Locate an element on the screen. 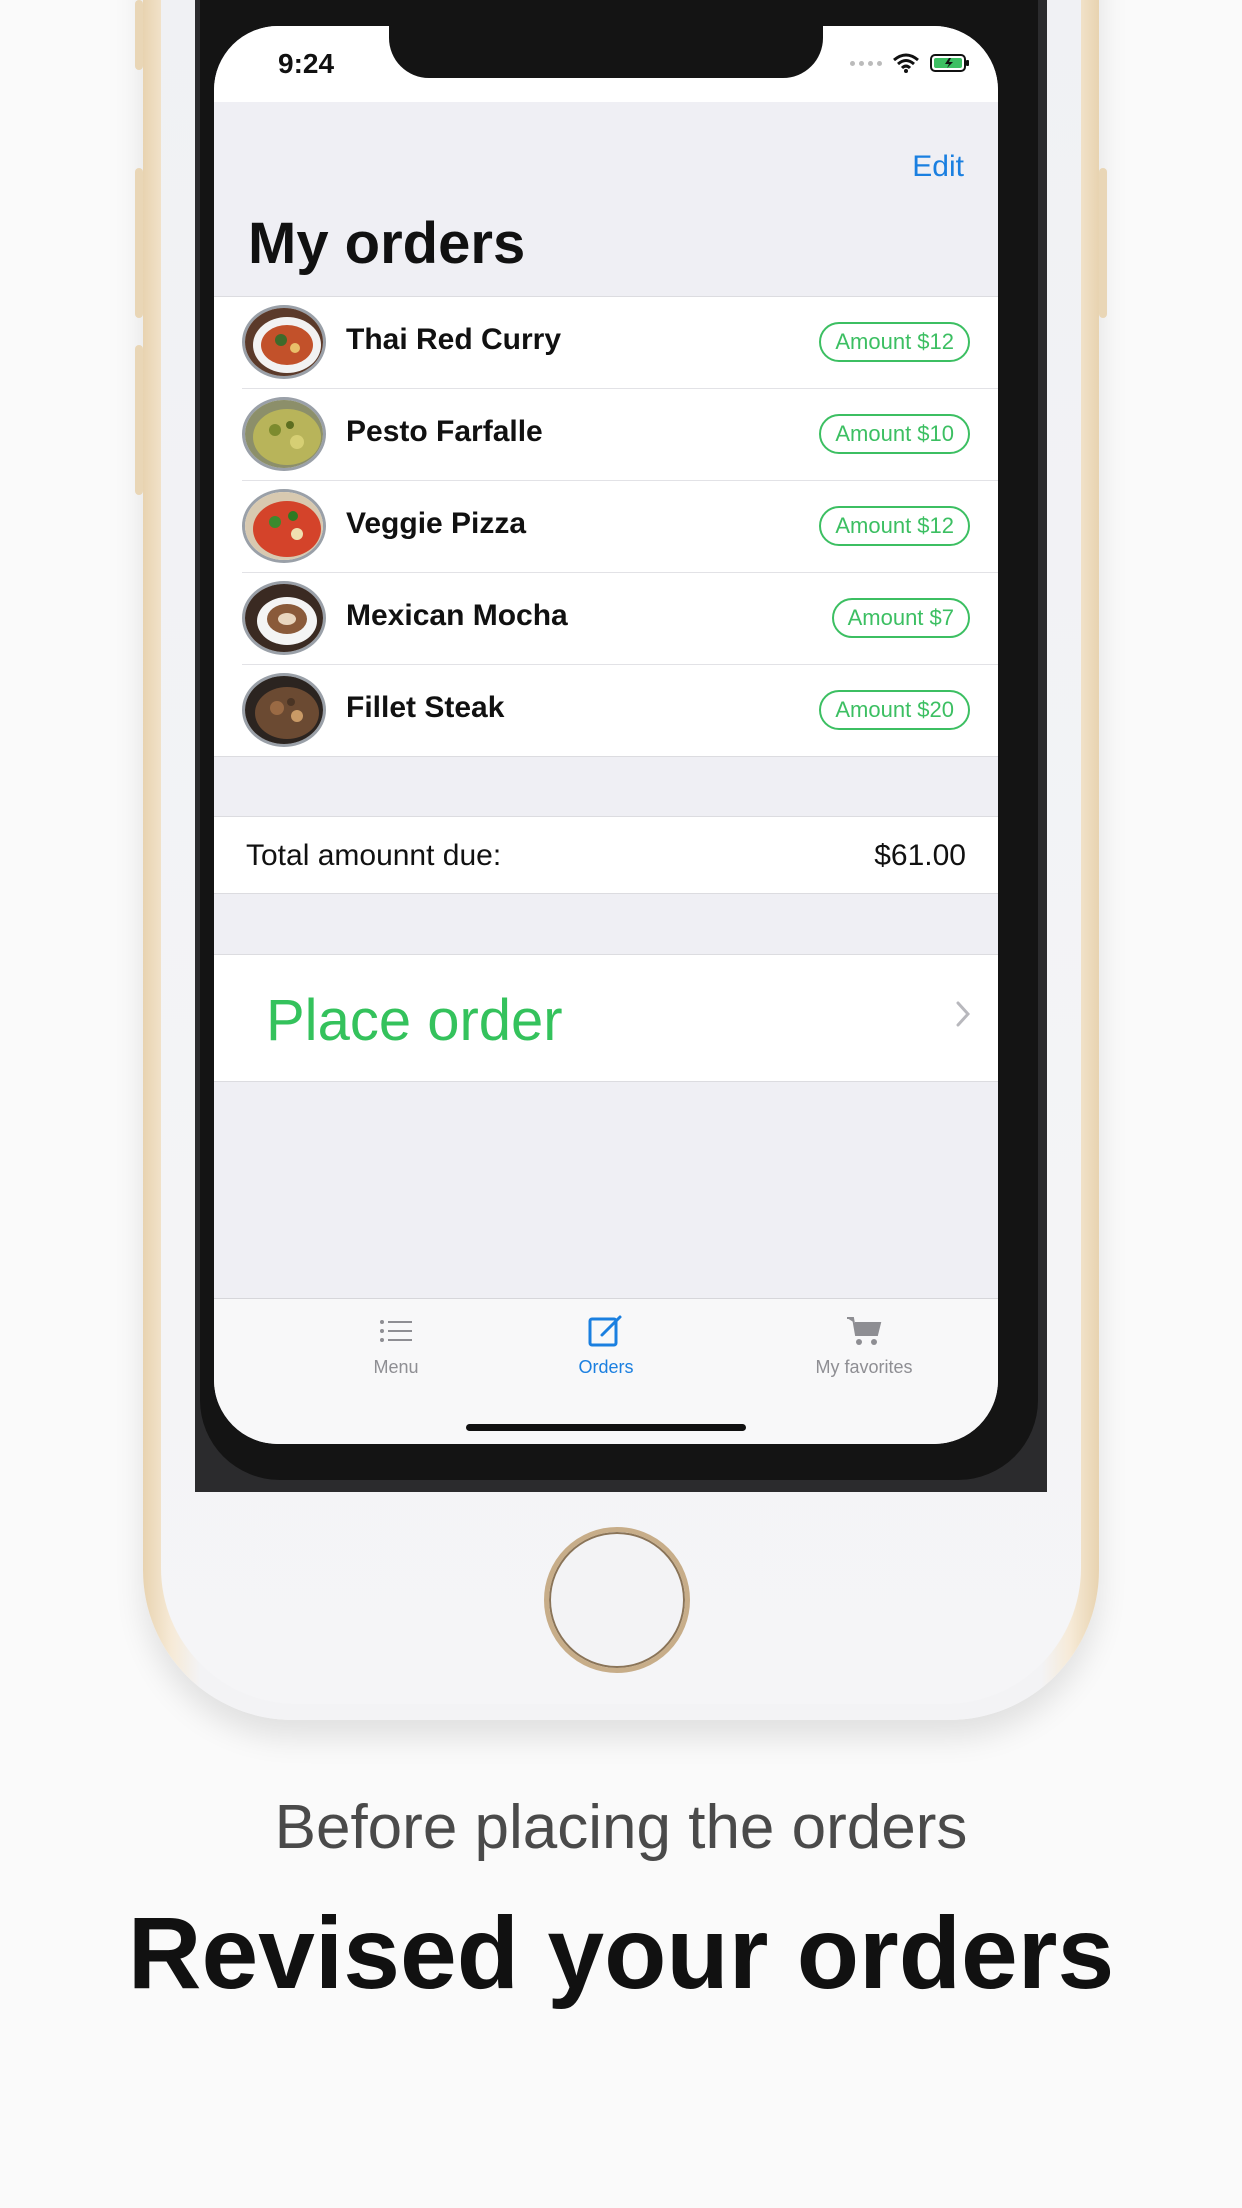 Image resolution: width=1242 pixels, height=2208 pixels. volume-down-button is located at coordinates (139, 420).